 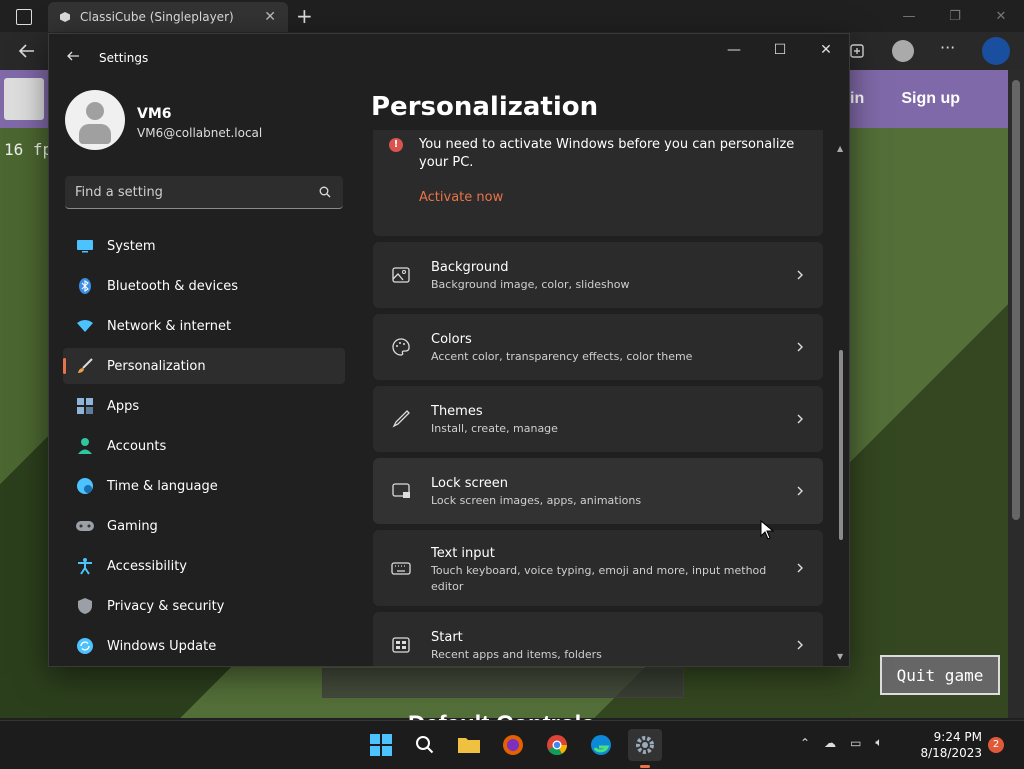 I want to click on card-title: Start, so click(x=447, y=637).